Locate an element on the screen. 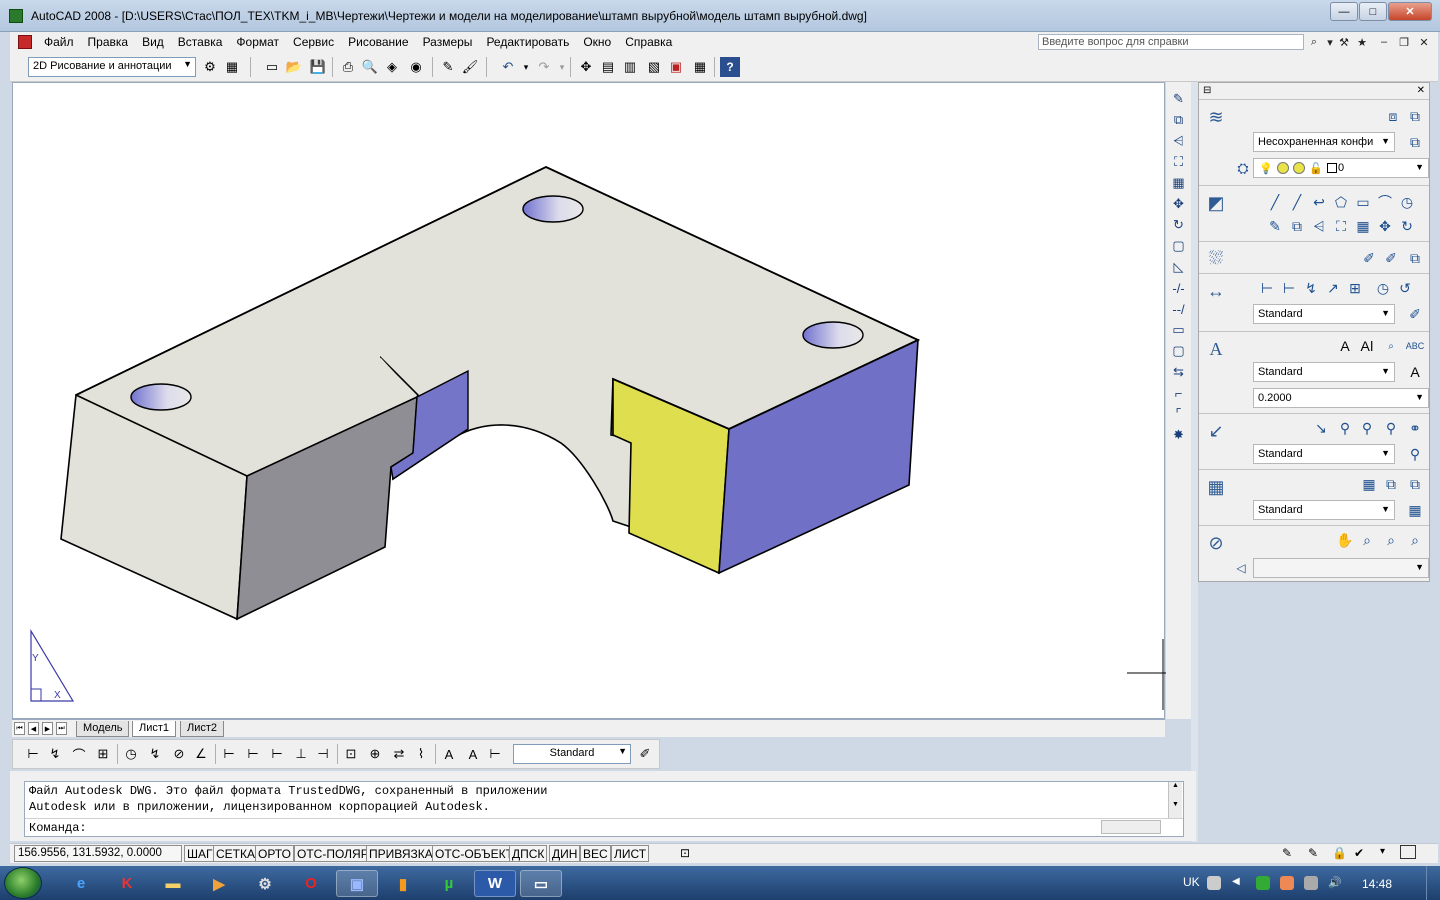  dim-radius-icon: ◷ is located at coordinates (1383, 288).